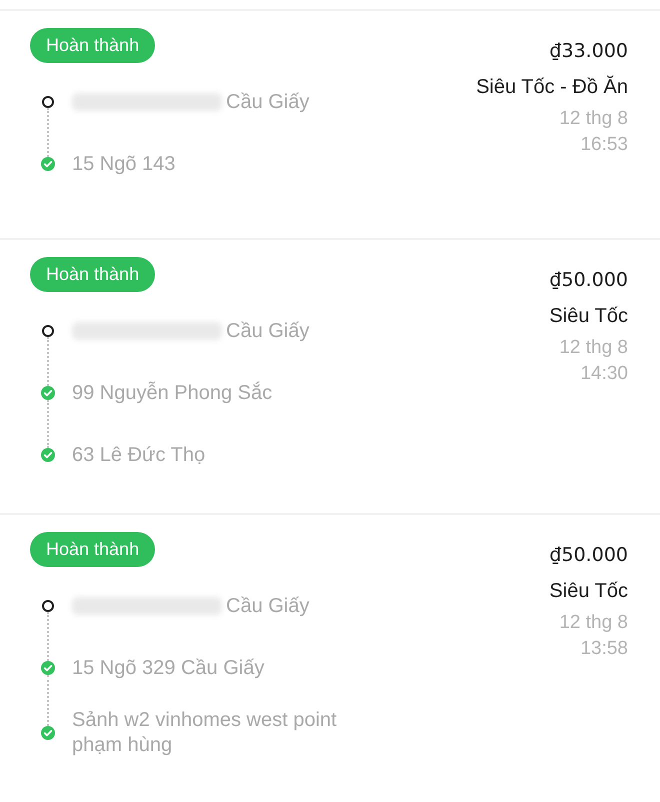 This screenshot has width=660, height=802. Describe the element at coordinates (168, 668) in the screenshot. I see `stop-address: 15 Ngõ 329 Cầu Giấy` at that location.